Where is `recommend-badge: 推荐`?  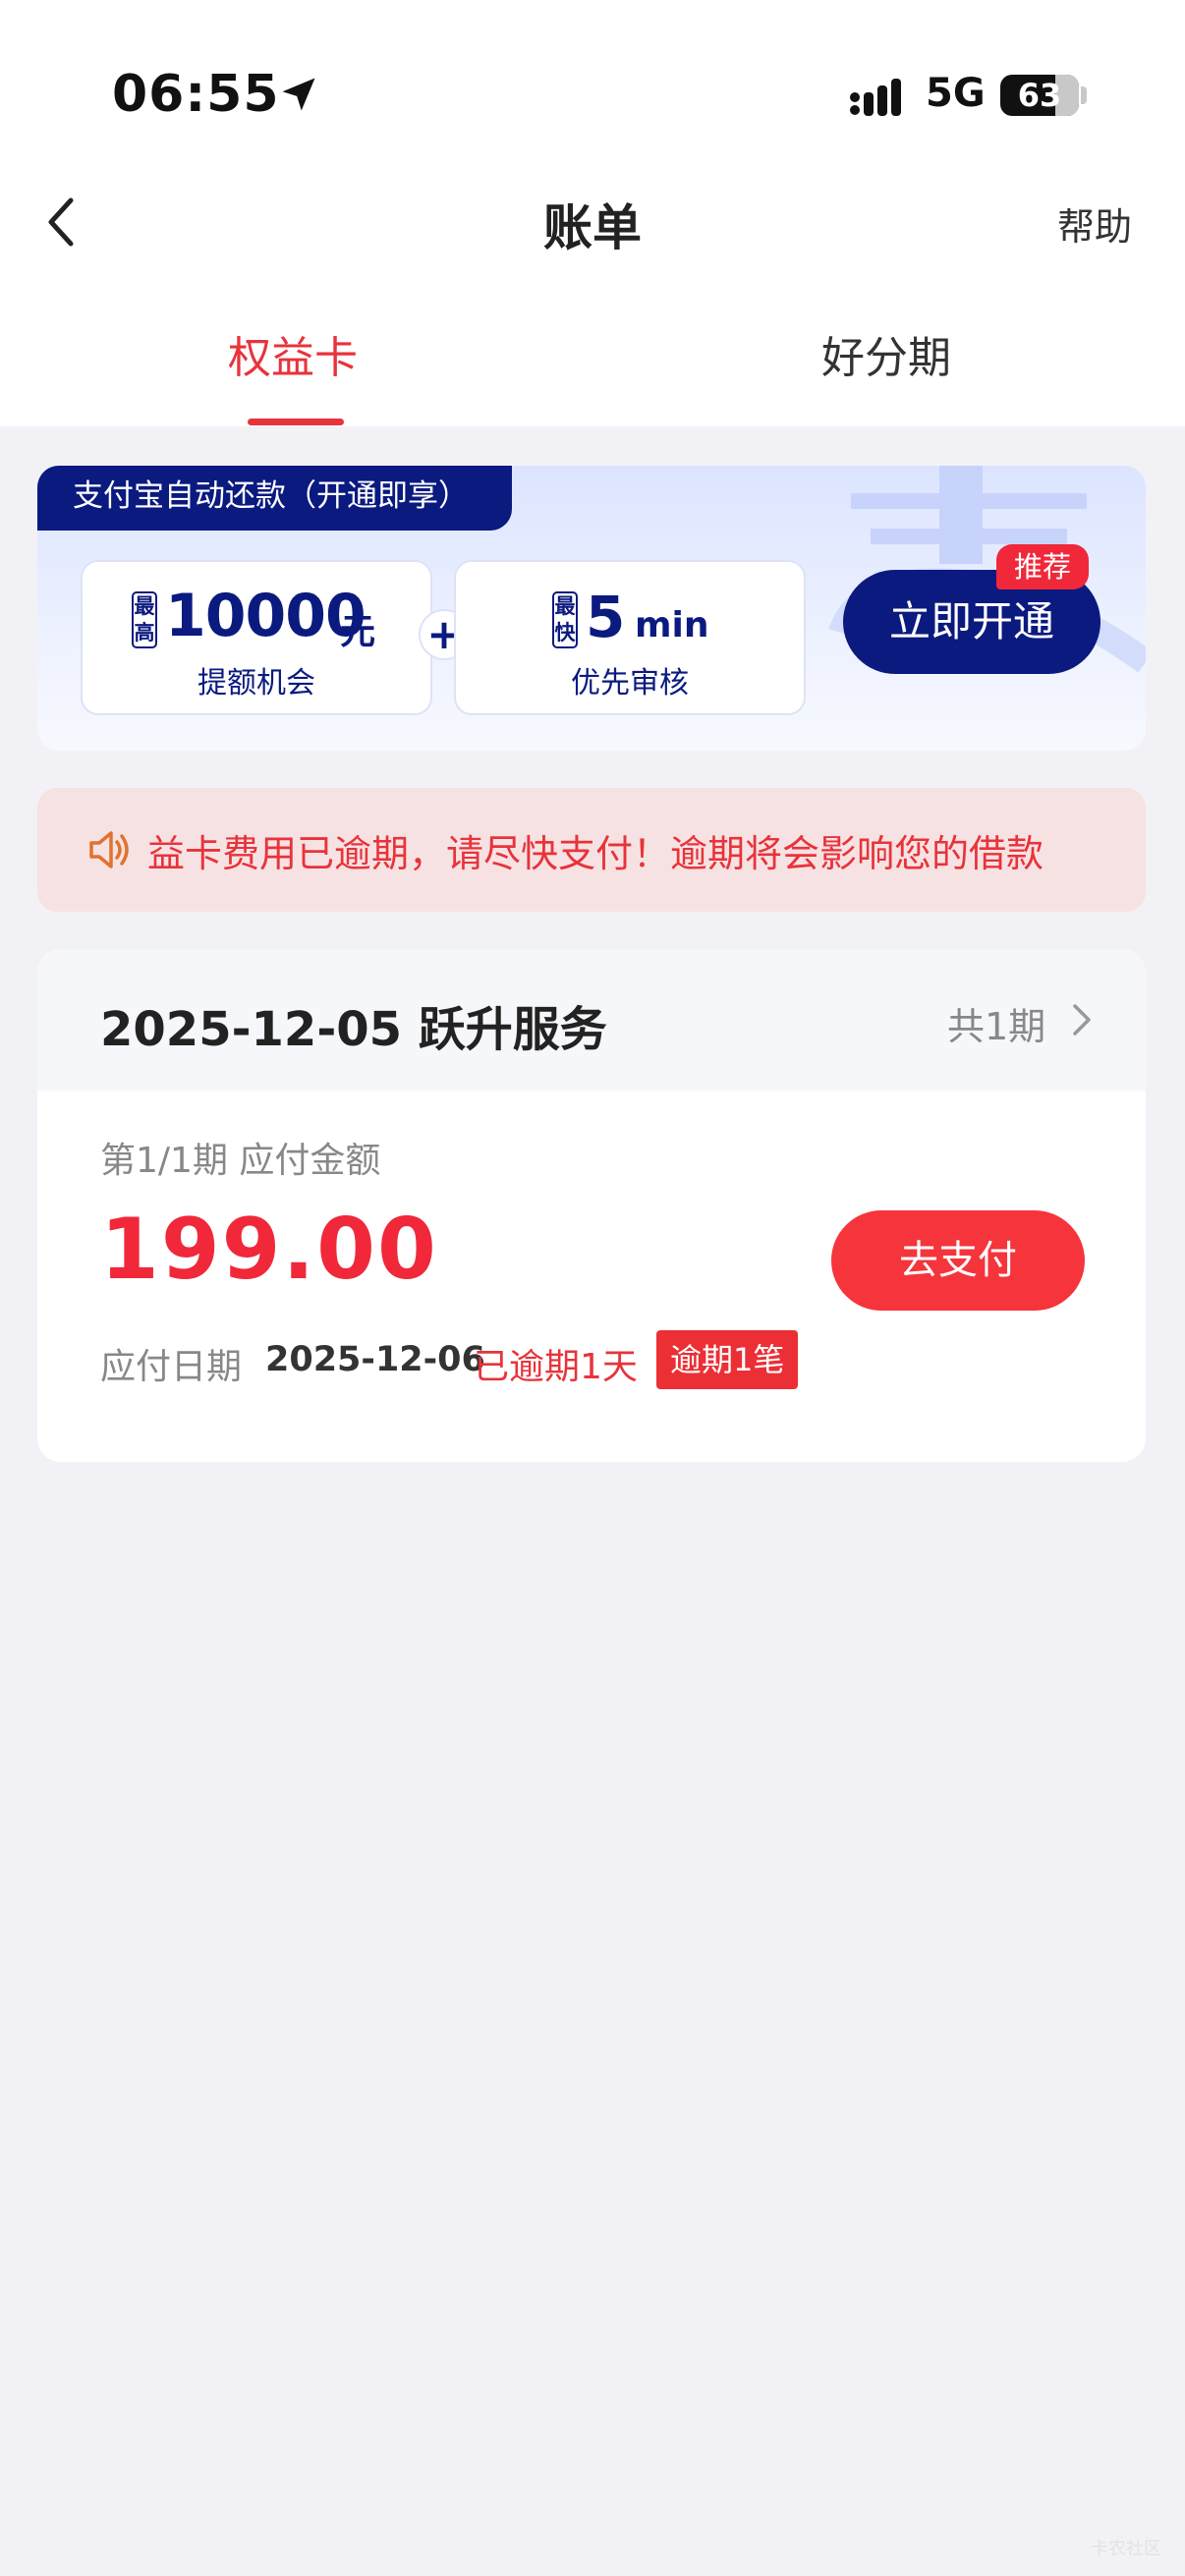 recommend-badge: 推荐 is located at coordinates (1043, 566).